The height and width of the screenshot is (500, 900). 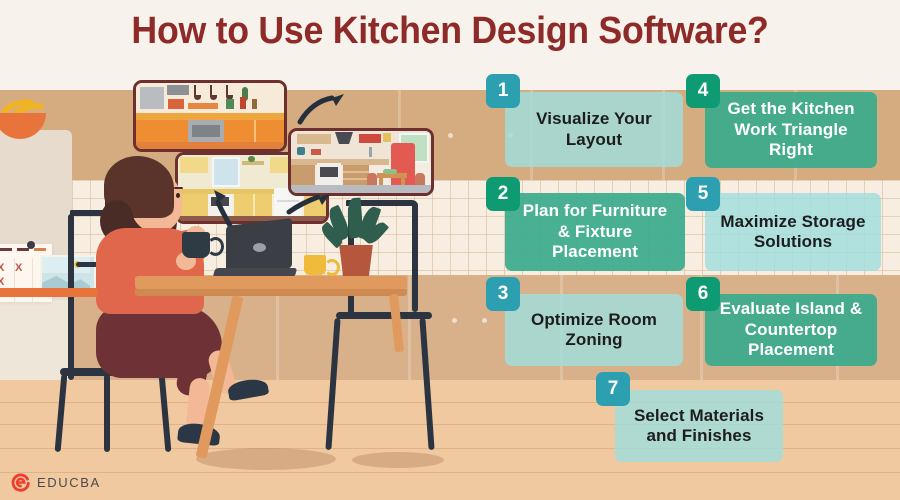 What do you see at coordinates (703, 194) in the screenshot?
I see `step-badge-5: 5` at bounding box center [703, 194].